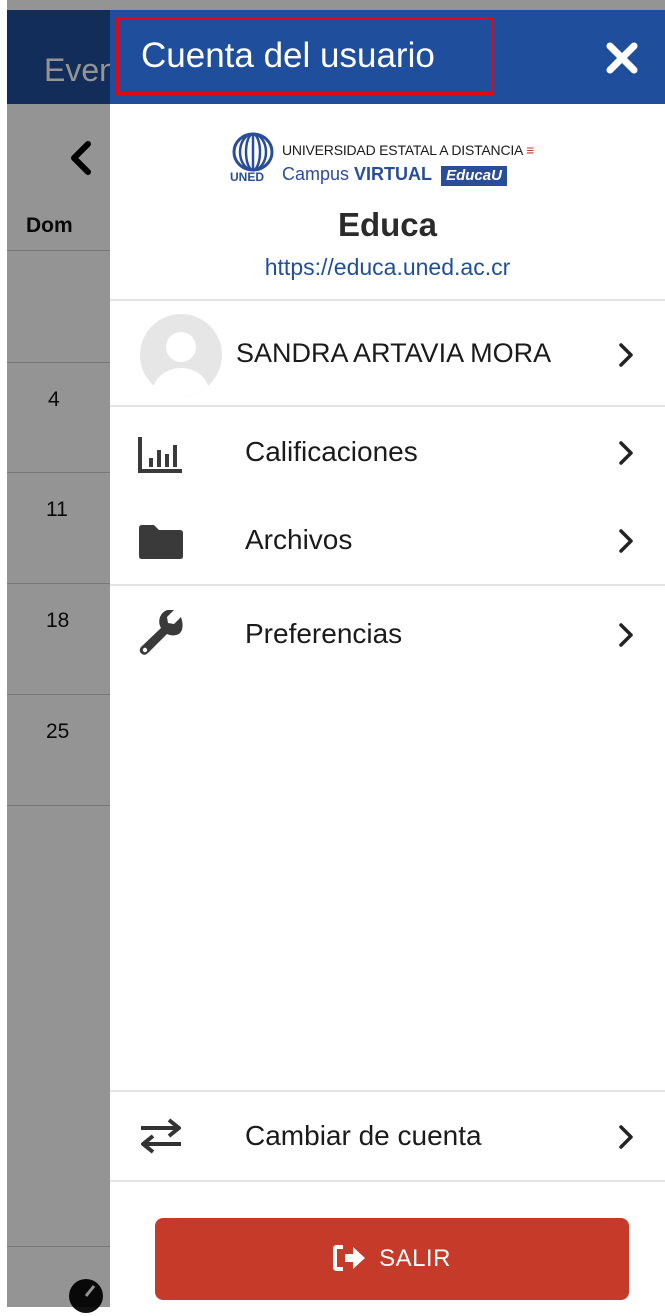  Describe the element at coordinates (387, 542) in the screenshot. I see `menu-item-files: Archivos` at that location.